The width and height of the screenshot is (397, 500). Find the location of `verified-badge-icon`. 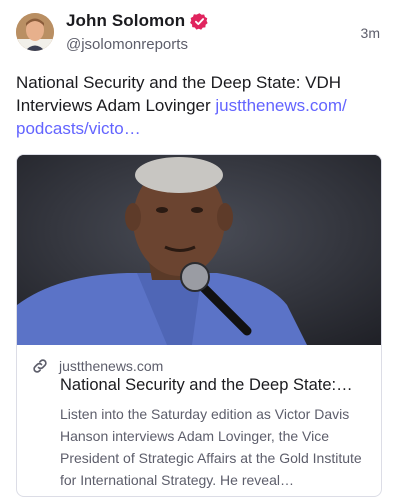

verified-badge-icon is located at coordinates (199, 21).